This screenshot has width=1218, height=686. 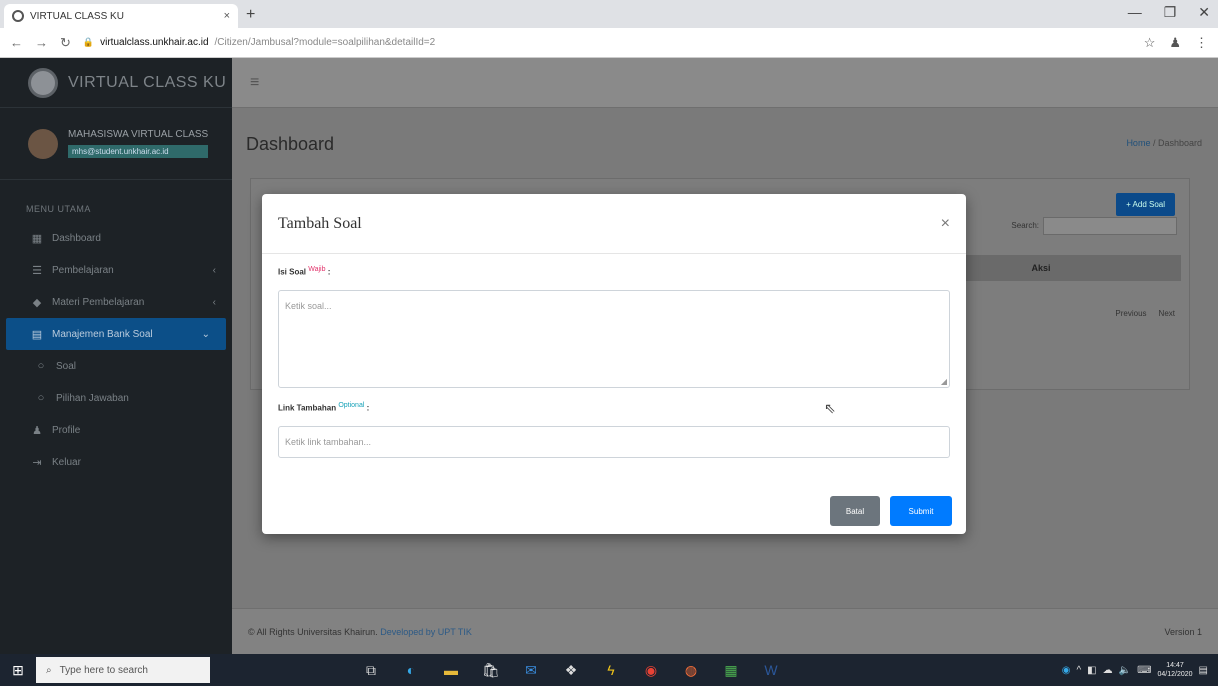 I want to click on user-icon: ♟, so click(x=37, y=430).